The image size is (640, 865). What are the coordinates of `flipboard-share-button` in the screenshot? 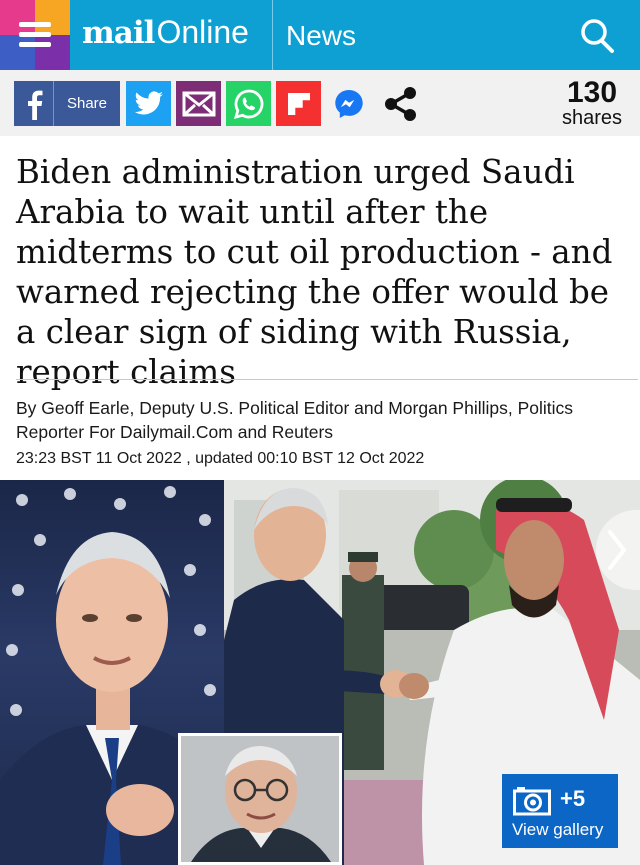 It's located at (298, 103).